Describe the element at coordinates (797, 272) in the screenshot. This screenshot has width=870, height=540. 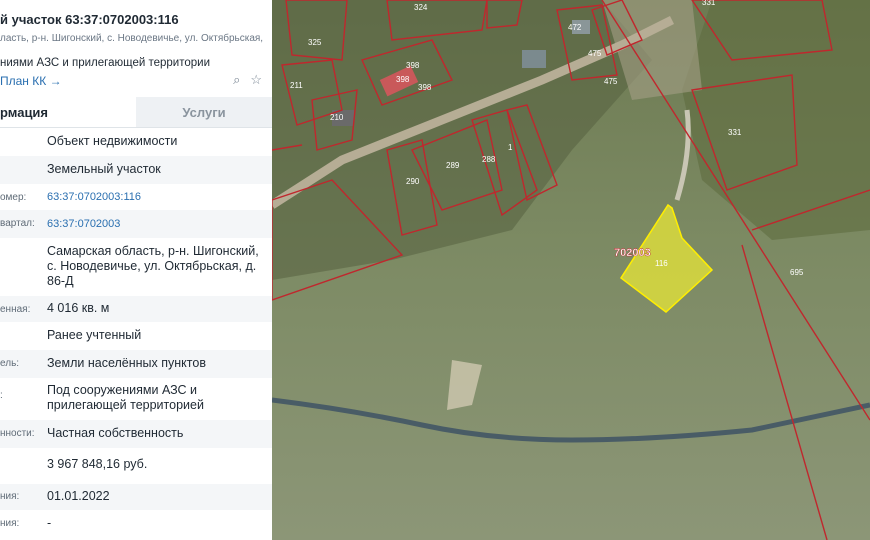
I see `svg-text: 695` at that location.